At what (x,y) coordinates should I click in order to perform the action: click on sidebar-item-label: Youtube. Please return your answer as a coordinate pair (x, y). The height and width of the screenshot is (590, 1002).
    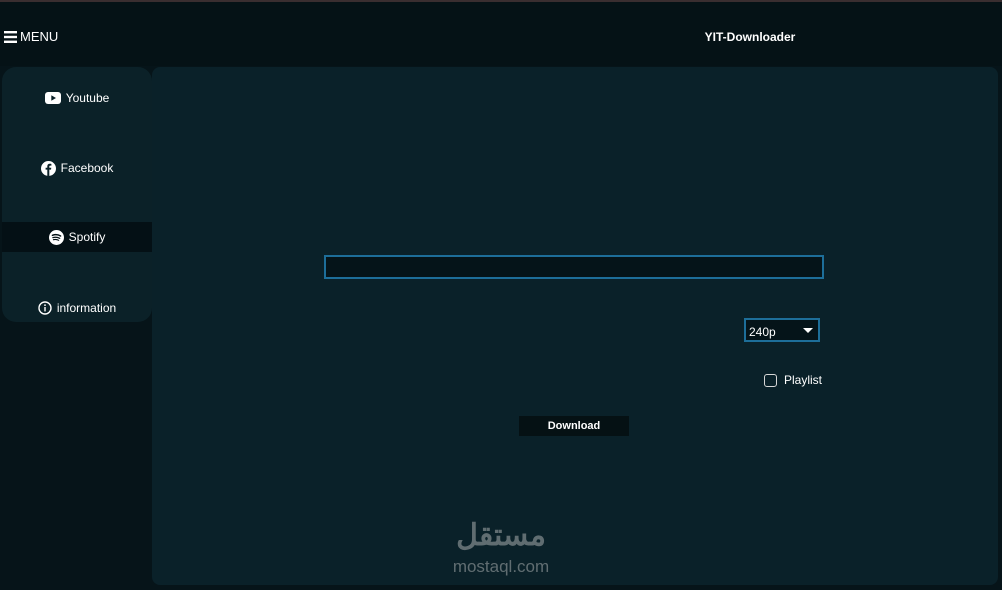
    Looking at the image, I should click on (87, 98).